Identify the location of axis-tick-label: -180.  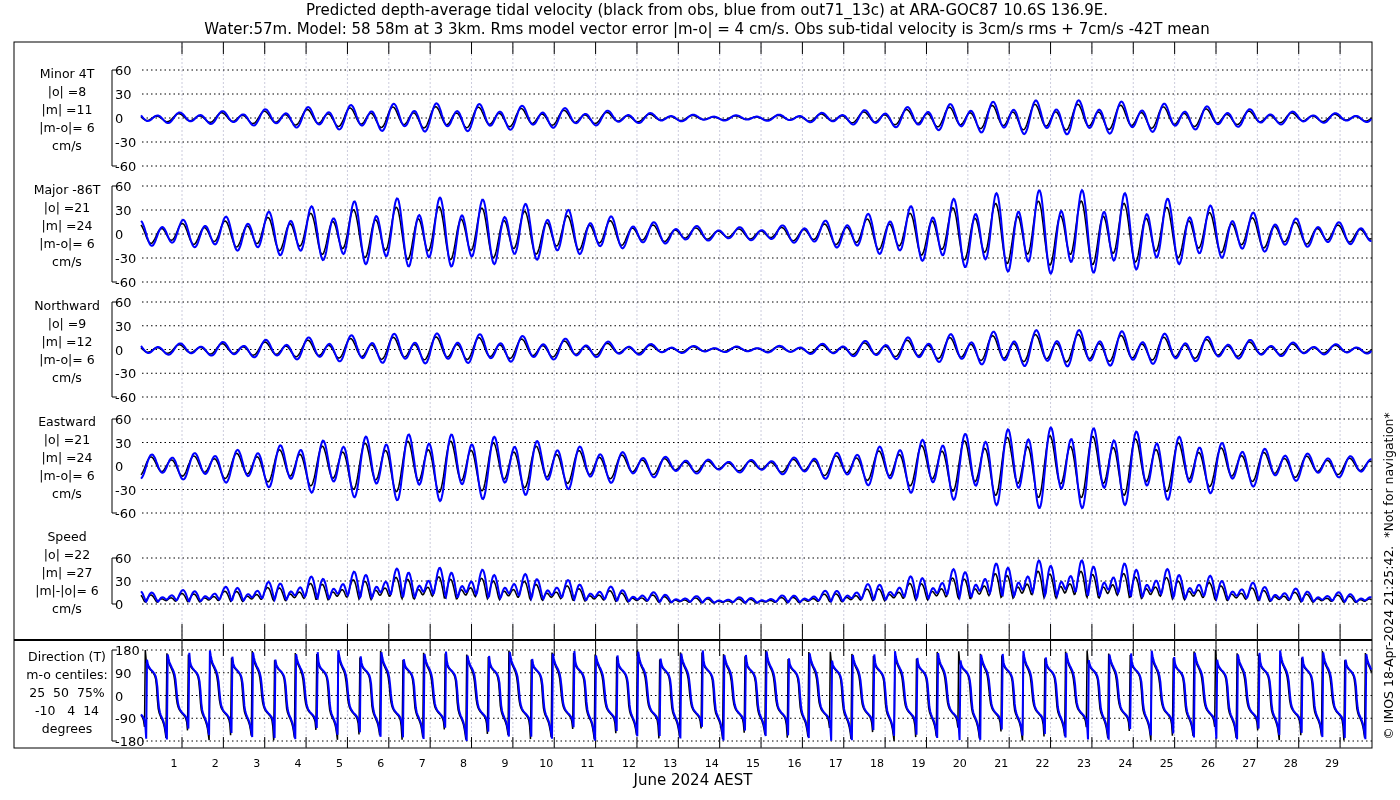
(130, 741).